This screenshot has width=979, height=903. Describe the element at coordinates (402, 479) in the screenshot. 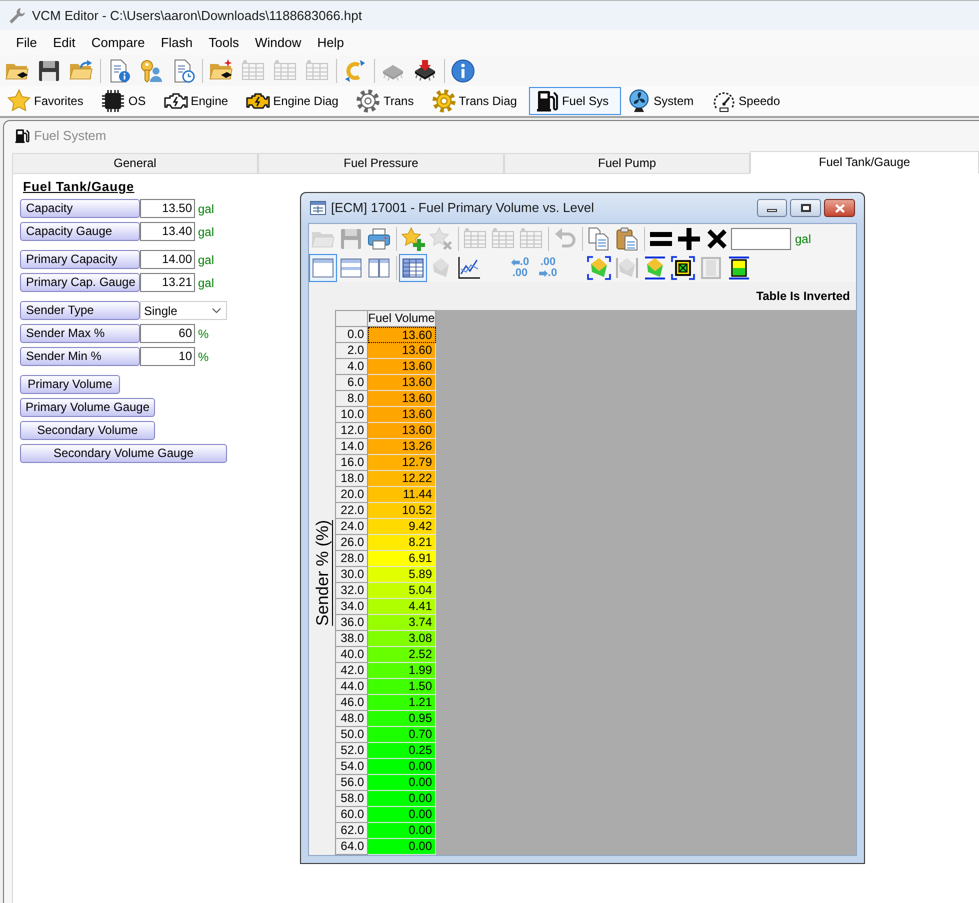

I see `table-cell: 12.22` at that location.